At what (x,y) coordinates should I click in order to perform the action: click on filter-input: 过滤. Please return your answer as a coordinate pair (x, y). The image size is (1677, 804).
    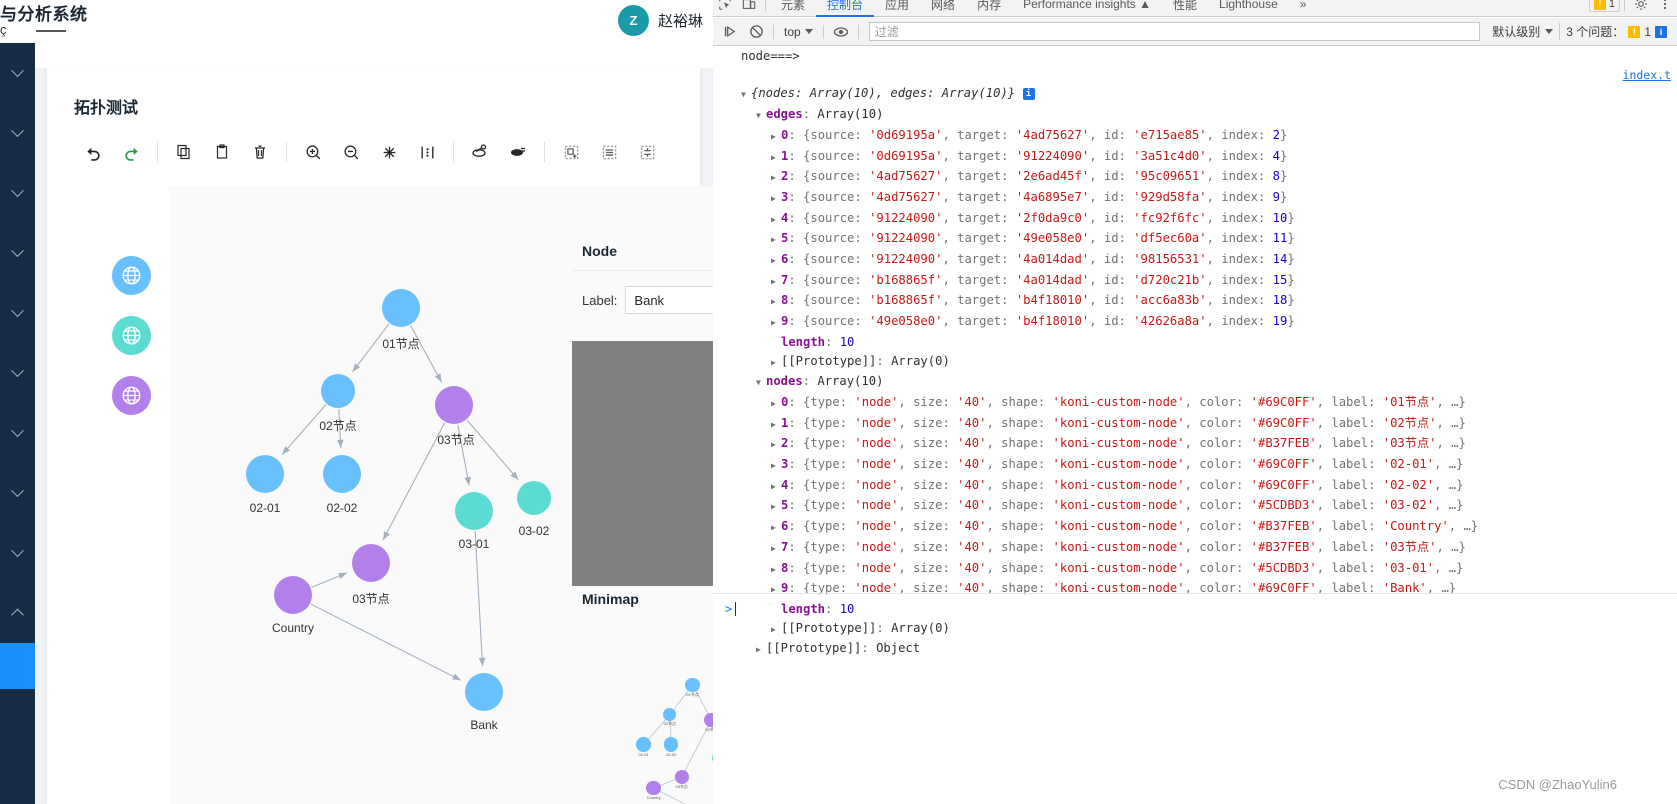
    Looking at the image, I should click on (1174, 31).